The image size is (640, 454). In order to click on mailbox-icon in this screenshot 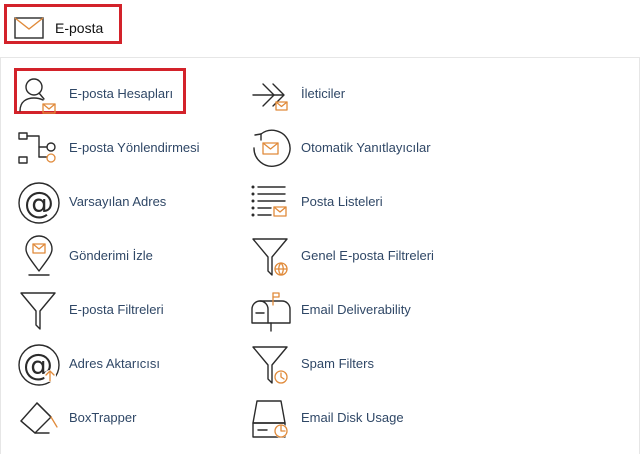, I will do `click(271, 311)`.